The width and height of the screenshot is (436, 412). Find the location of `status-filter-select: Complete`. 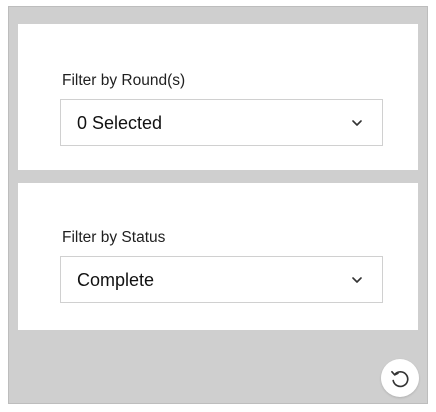

status-filter-select: Complete is located at coordinates (221, 279).